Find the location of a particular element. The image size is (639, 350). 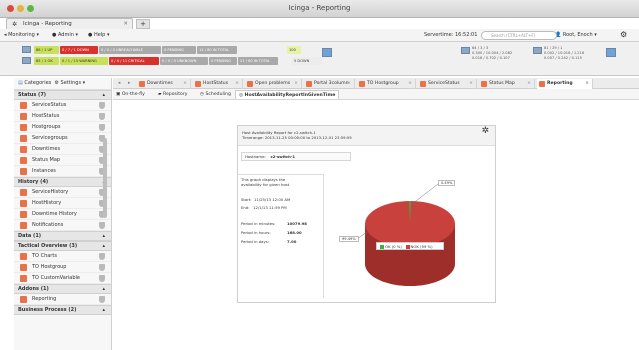

service-total-badge: 21 / 80 IN TOTAL is located at coordinates (258, 61).